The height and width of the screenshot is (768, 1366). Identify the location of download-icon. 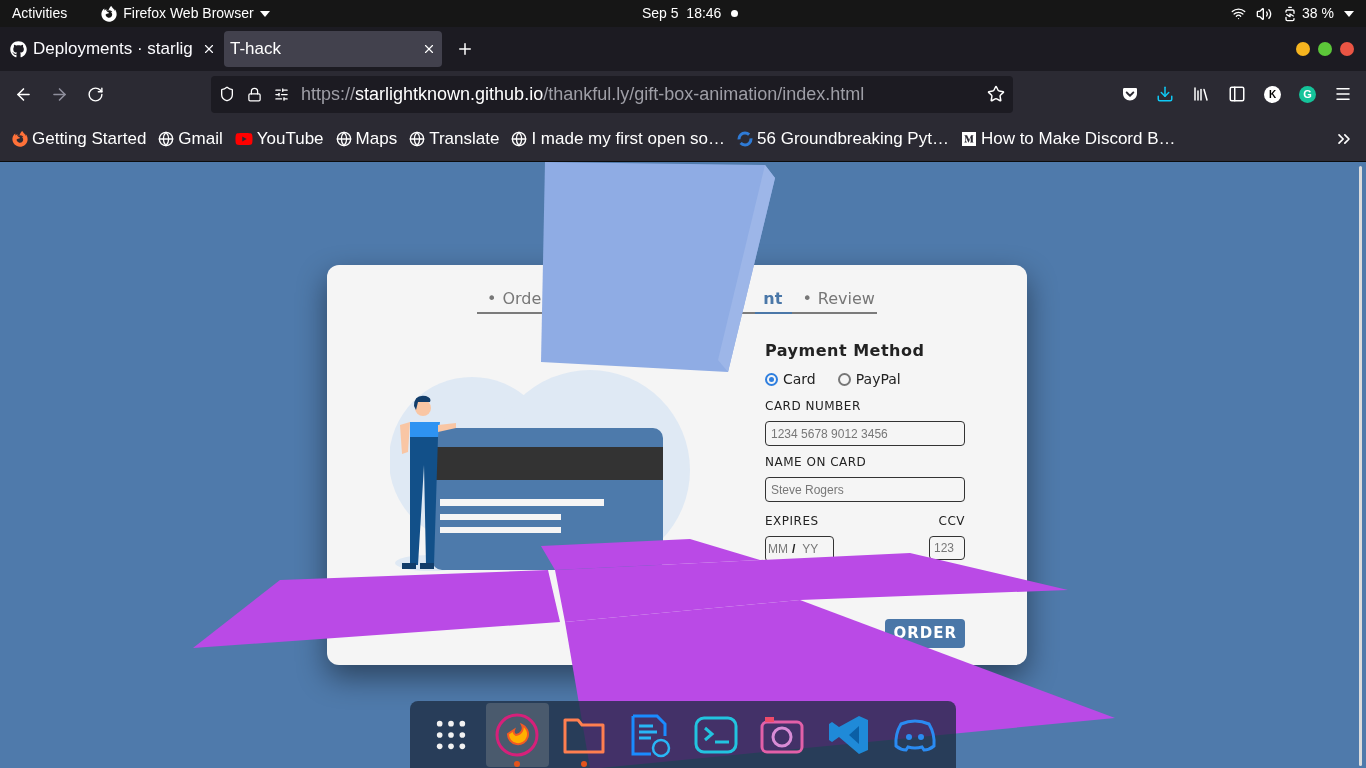
(1165, 94).